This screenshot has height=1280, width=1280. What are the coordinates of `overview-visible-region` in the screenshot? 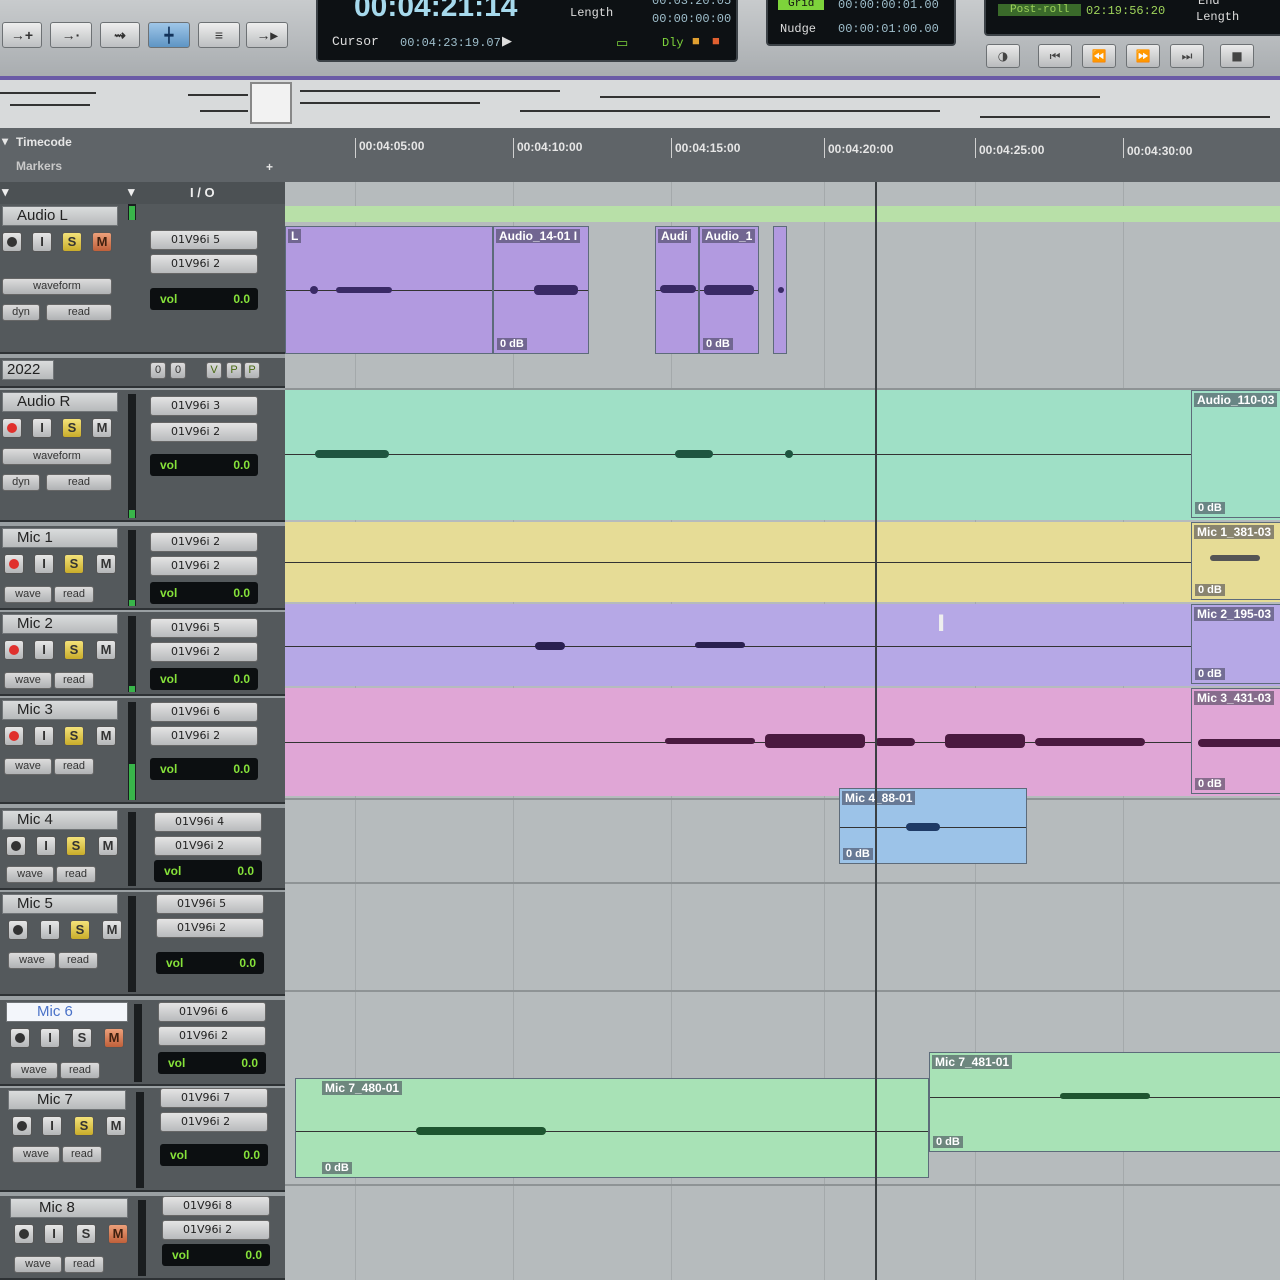 It's located at (271, 103).